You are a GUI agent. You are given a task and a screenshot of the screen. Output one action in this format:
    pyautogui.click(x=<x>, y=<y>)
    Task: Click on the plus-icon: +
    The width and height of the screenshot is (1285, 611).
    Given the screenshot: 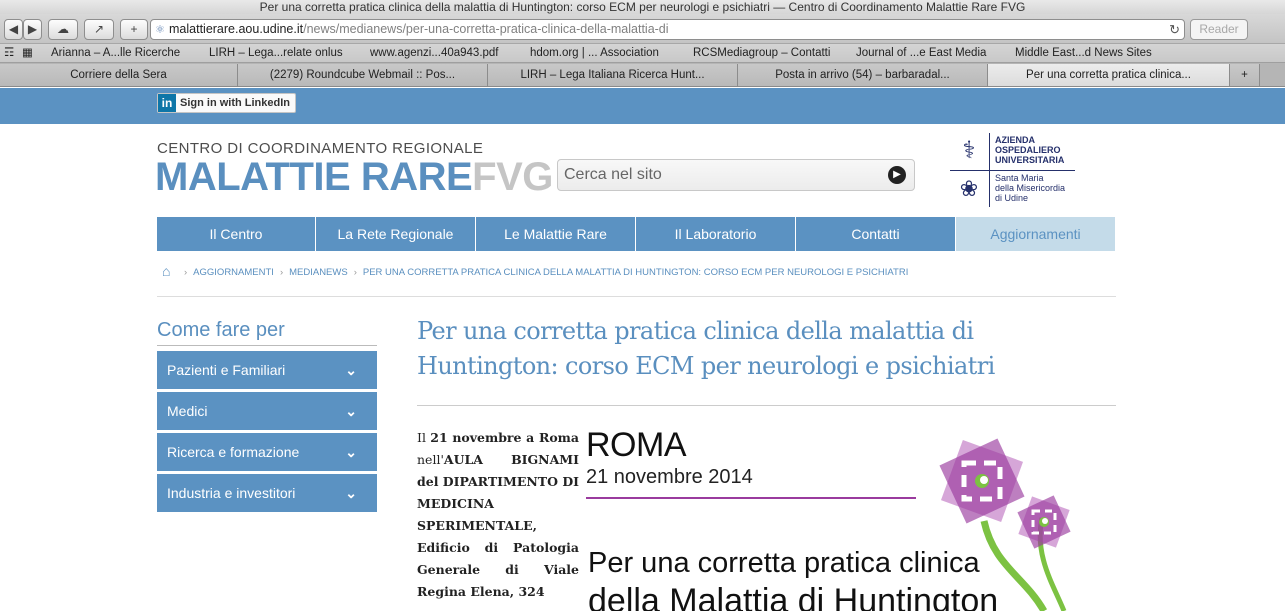 What is the action you would take?
    pyautogui.click(x=134, y=29)
    